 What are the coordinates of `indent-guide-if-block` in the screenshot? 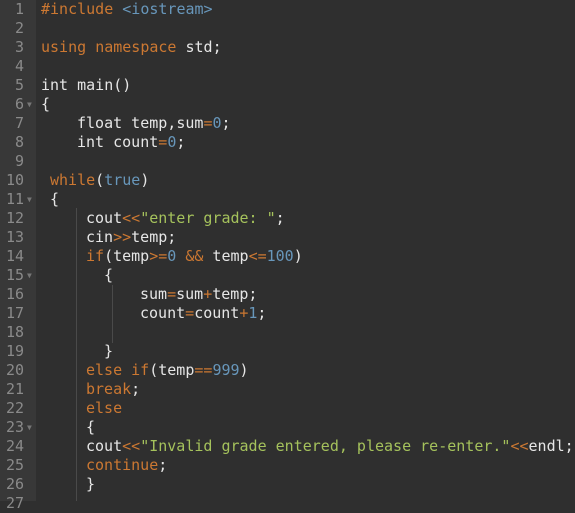 It's located at (112, 314).